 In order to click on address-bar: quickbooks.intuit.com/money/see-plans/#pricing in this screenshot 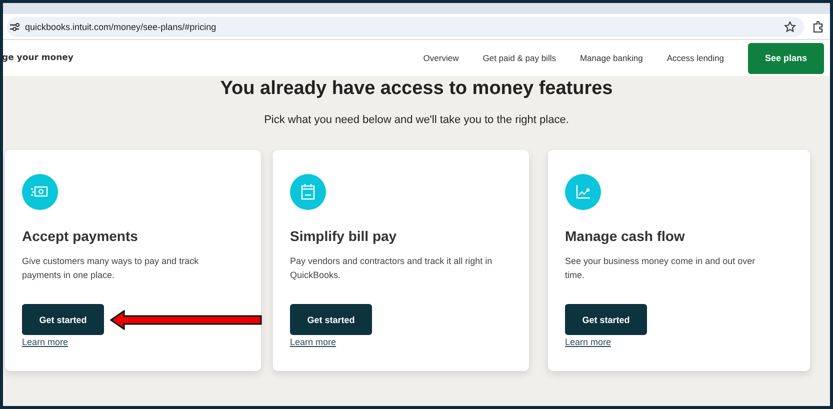, I will do `click(405, 26)`.